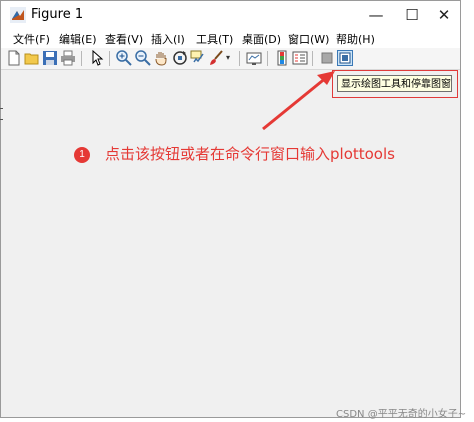  Describe the element at coordinates (401, 414) in the screenshot. I see `watermark: CSDN @平平无奇的小女子~` at that location.